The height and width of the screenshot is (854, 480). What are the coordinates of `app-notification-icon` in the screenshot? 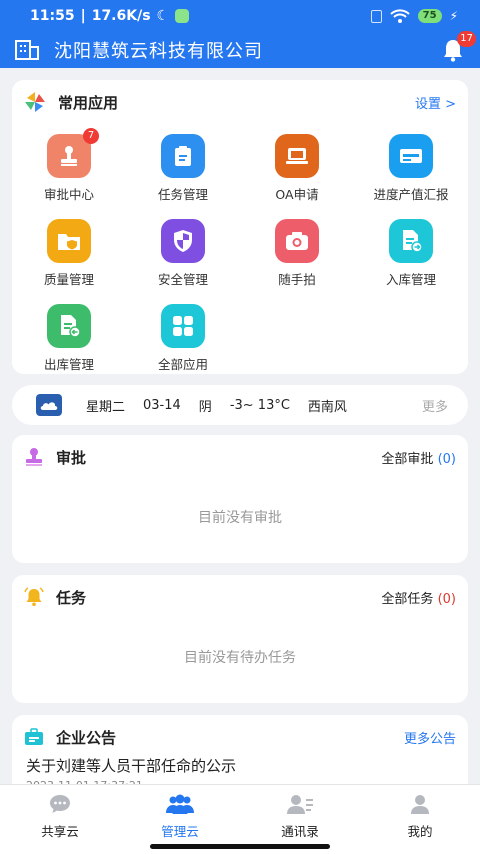 It's located at (182, 16).